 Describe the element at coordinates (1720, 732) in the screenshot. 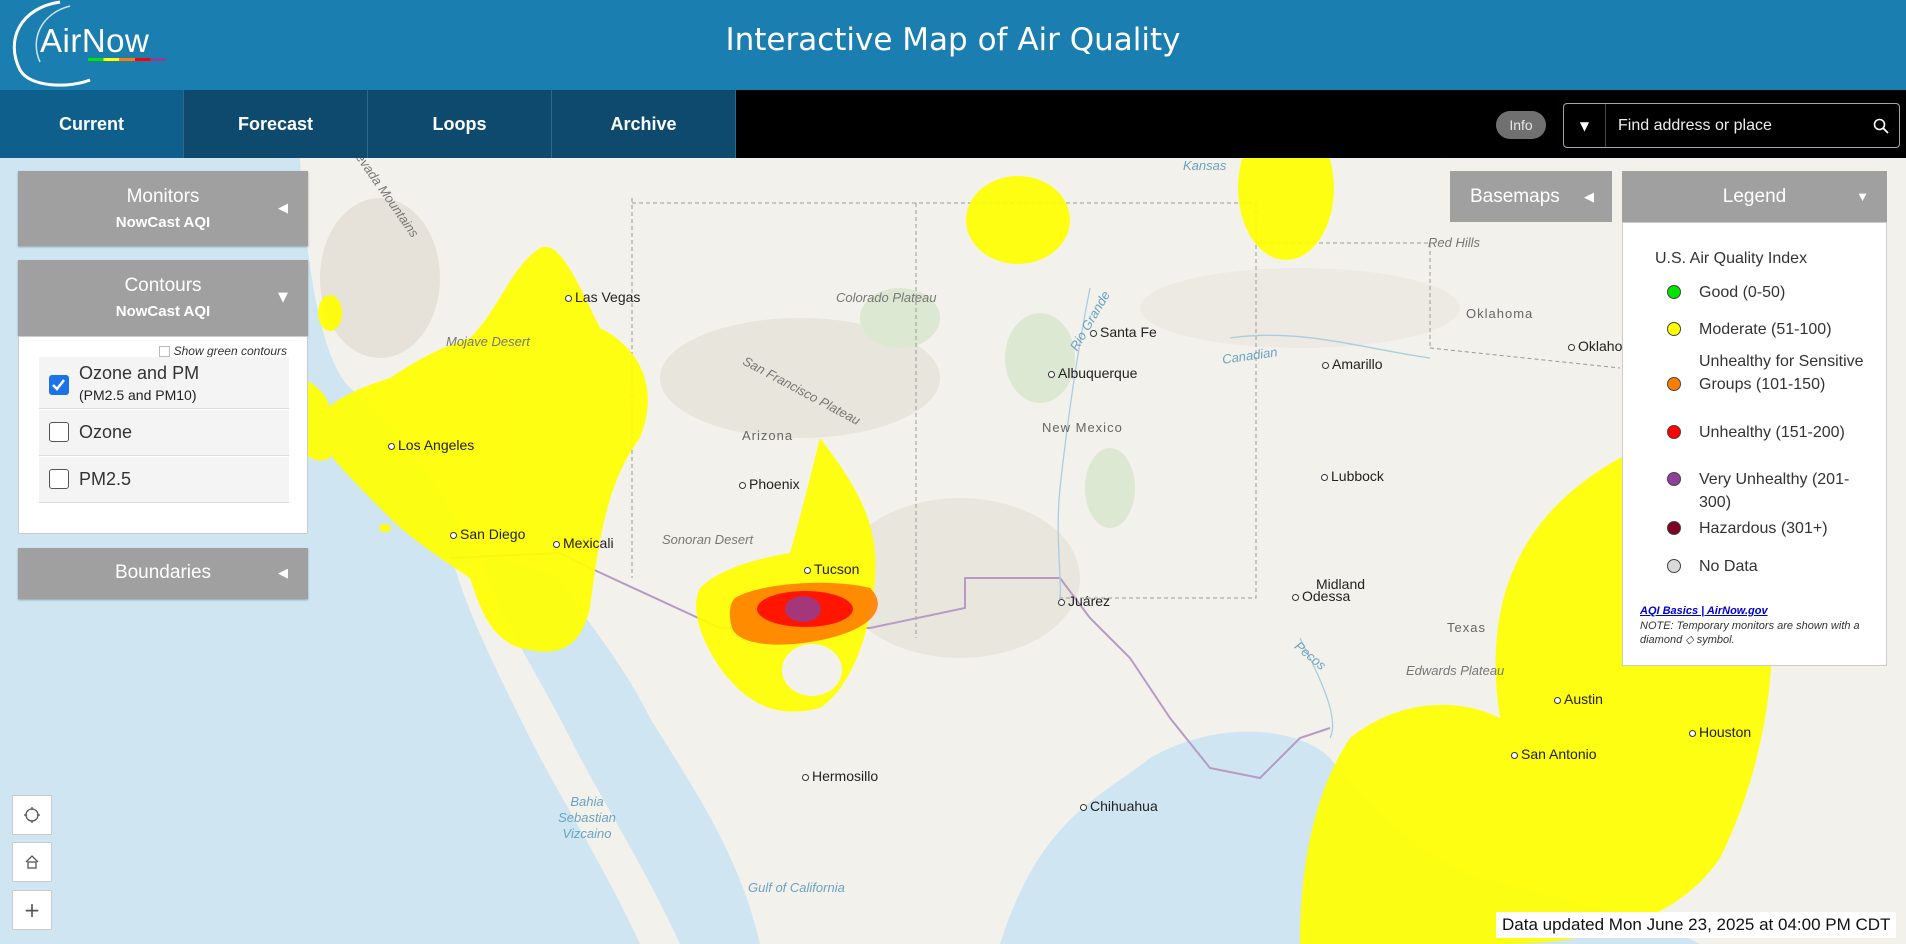

I see `city-label: Houston` at that location.